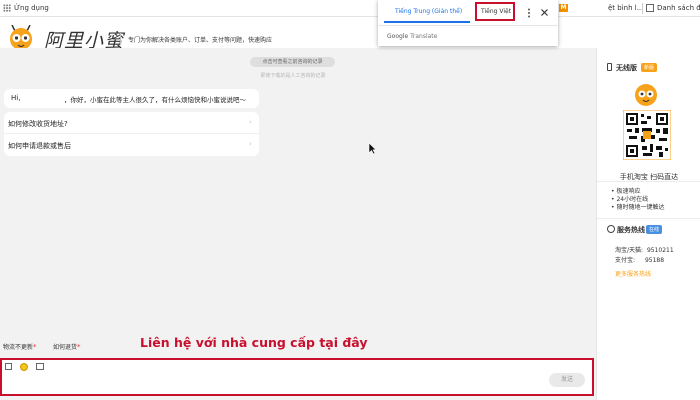  I want to click on headset-icon, so click(611, 229).